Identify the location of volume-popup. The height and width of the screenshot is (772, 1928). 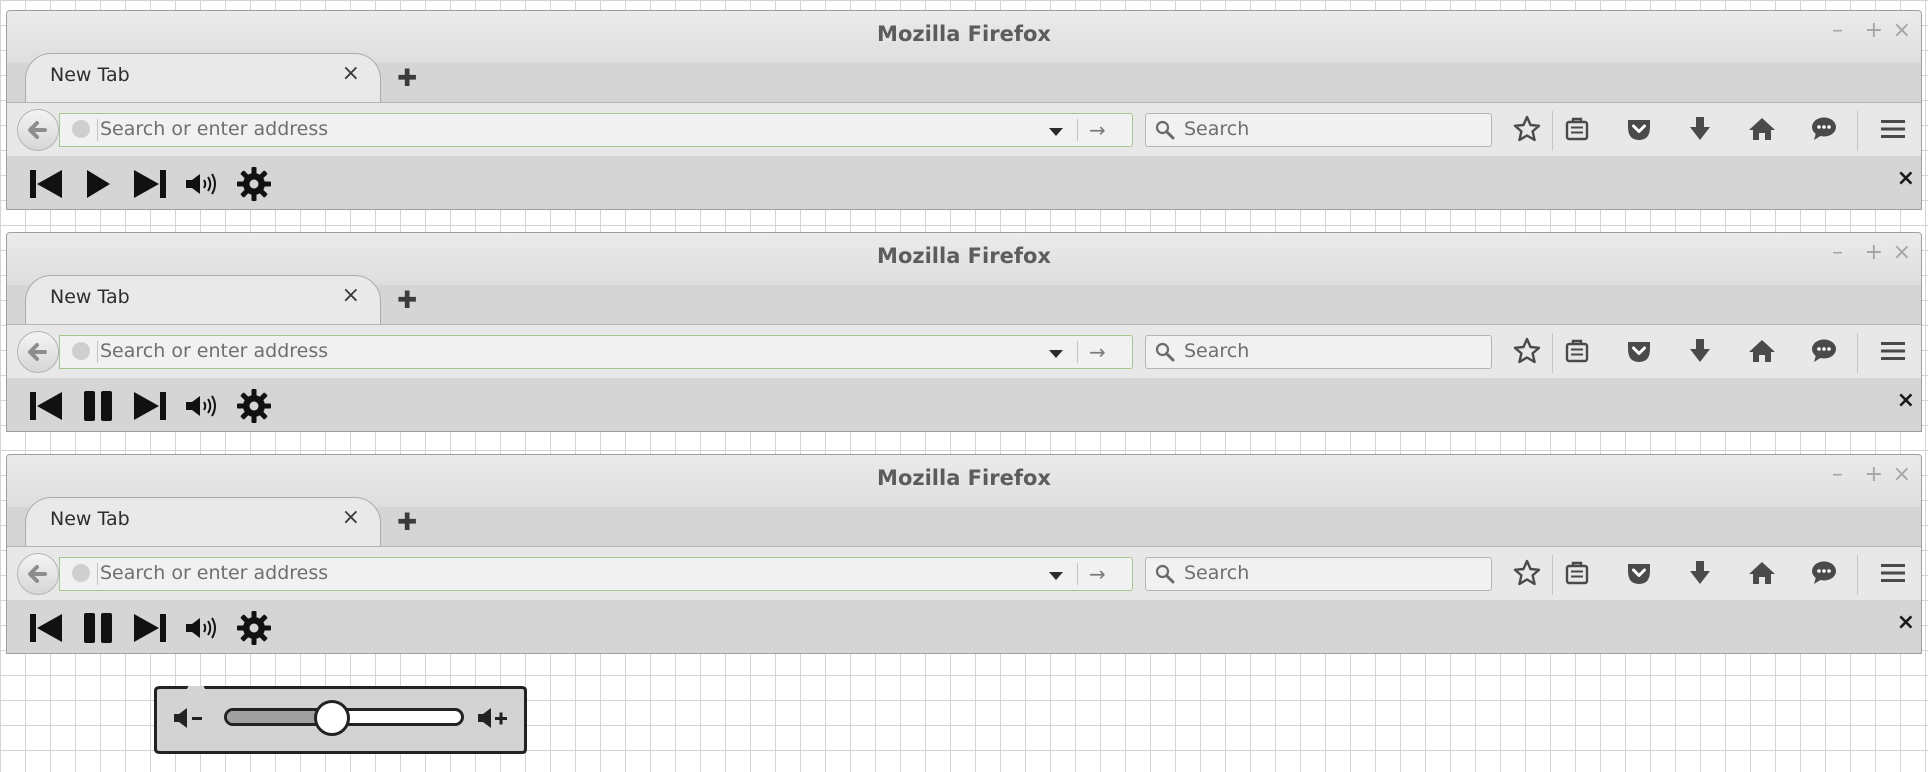
(340, 720).